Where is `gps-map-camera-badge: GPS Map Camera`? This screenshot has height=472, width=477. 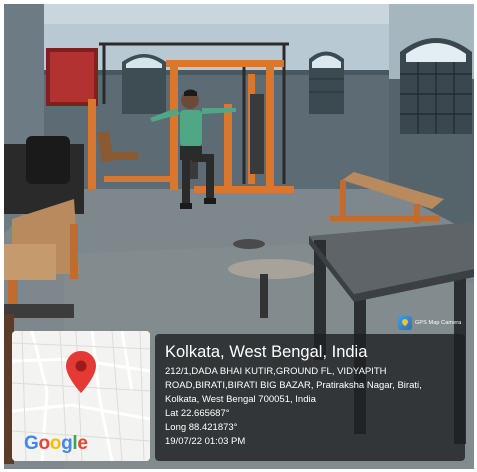
gps-map-camera-badge: GPS Map Camera is located at coordinates (429, 323).